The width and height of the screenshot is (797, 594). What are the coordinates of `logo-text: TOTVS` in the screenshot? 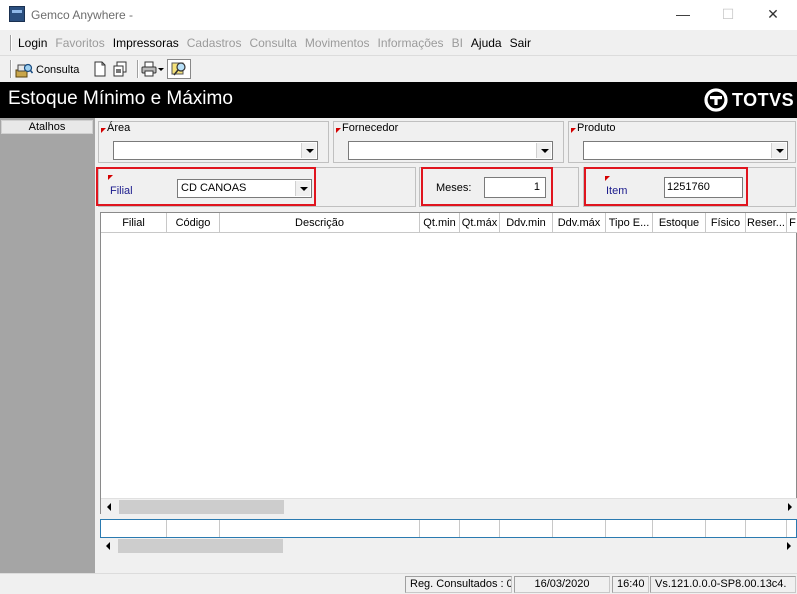 It's located at (763, 99).